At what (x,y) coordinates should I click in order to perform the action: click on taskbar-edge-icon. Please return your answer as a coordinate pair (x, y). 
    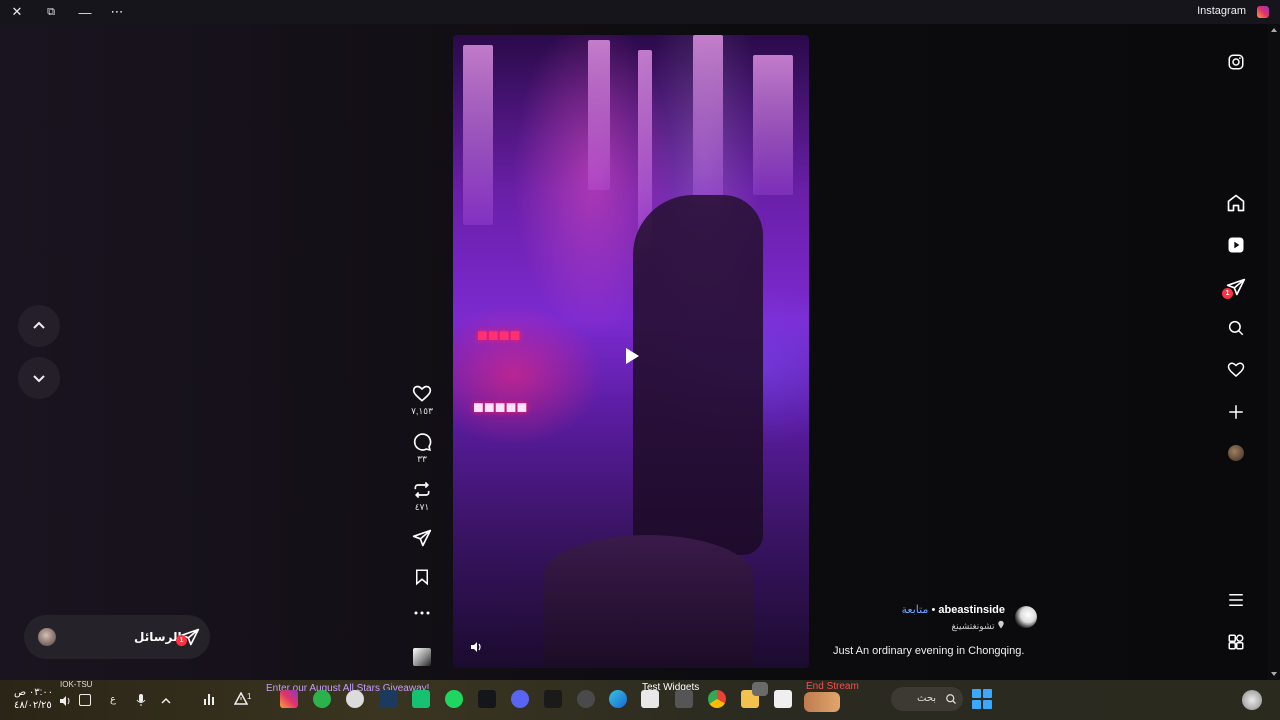
    Looking at the image, I should click on (618, 699).